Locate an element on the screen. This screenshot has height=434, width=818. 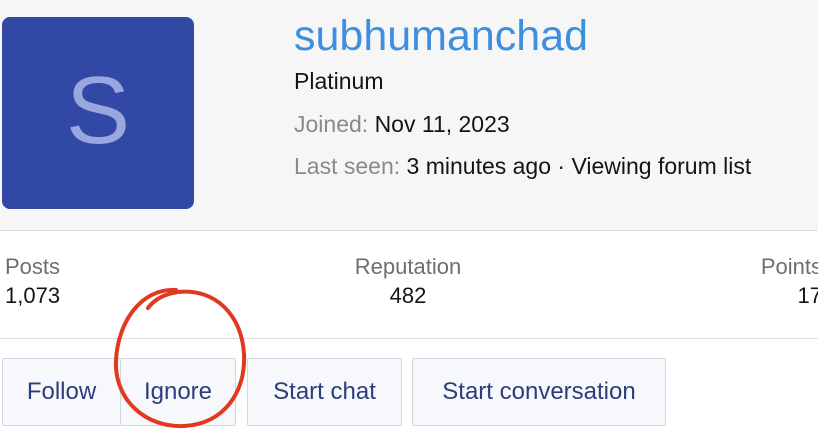
last-seen-value: 3 minutes ago · Viewing forum list is located at coordinates (579, 166).